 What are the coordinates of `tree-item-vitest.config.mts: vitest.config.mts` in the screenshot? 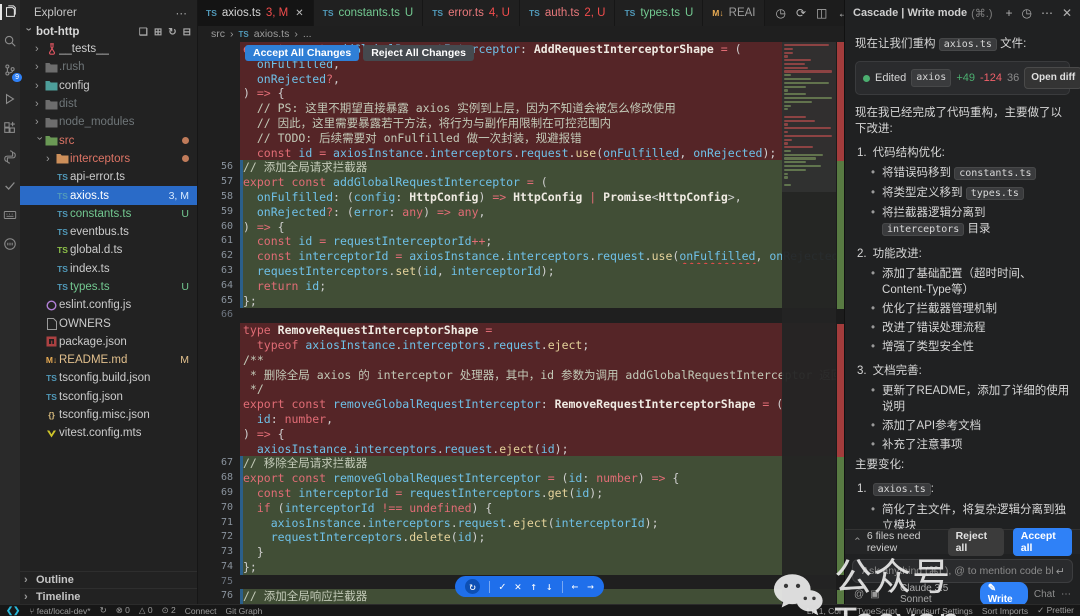 It's located at (108, 433).